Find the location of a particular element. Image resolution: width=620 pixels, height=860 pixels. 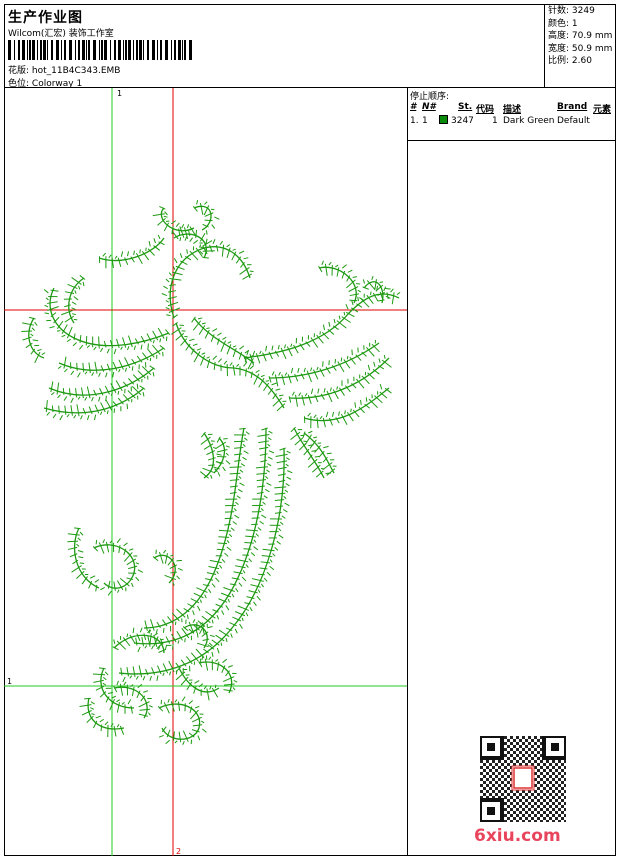

stat-height: 高度: 70.9 mm is located at coordinates (582, 36).